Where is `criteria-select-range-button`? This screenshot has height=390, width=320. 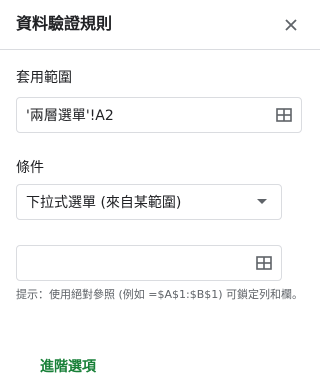
criteria-select-range-button is located at coordinates (264, 263).